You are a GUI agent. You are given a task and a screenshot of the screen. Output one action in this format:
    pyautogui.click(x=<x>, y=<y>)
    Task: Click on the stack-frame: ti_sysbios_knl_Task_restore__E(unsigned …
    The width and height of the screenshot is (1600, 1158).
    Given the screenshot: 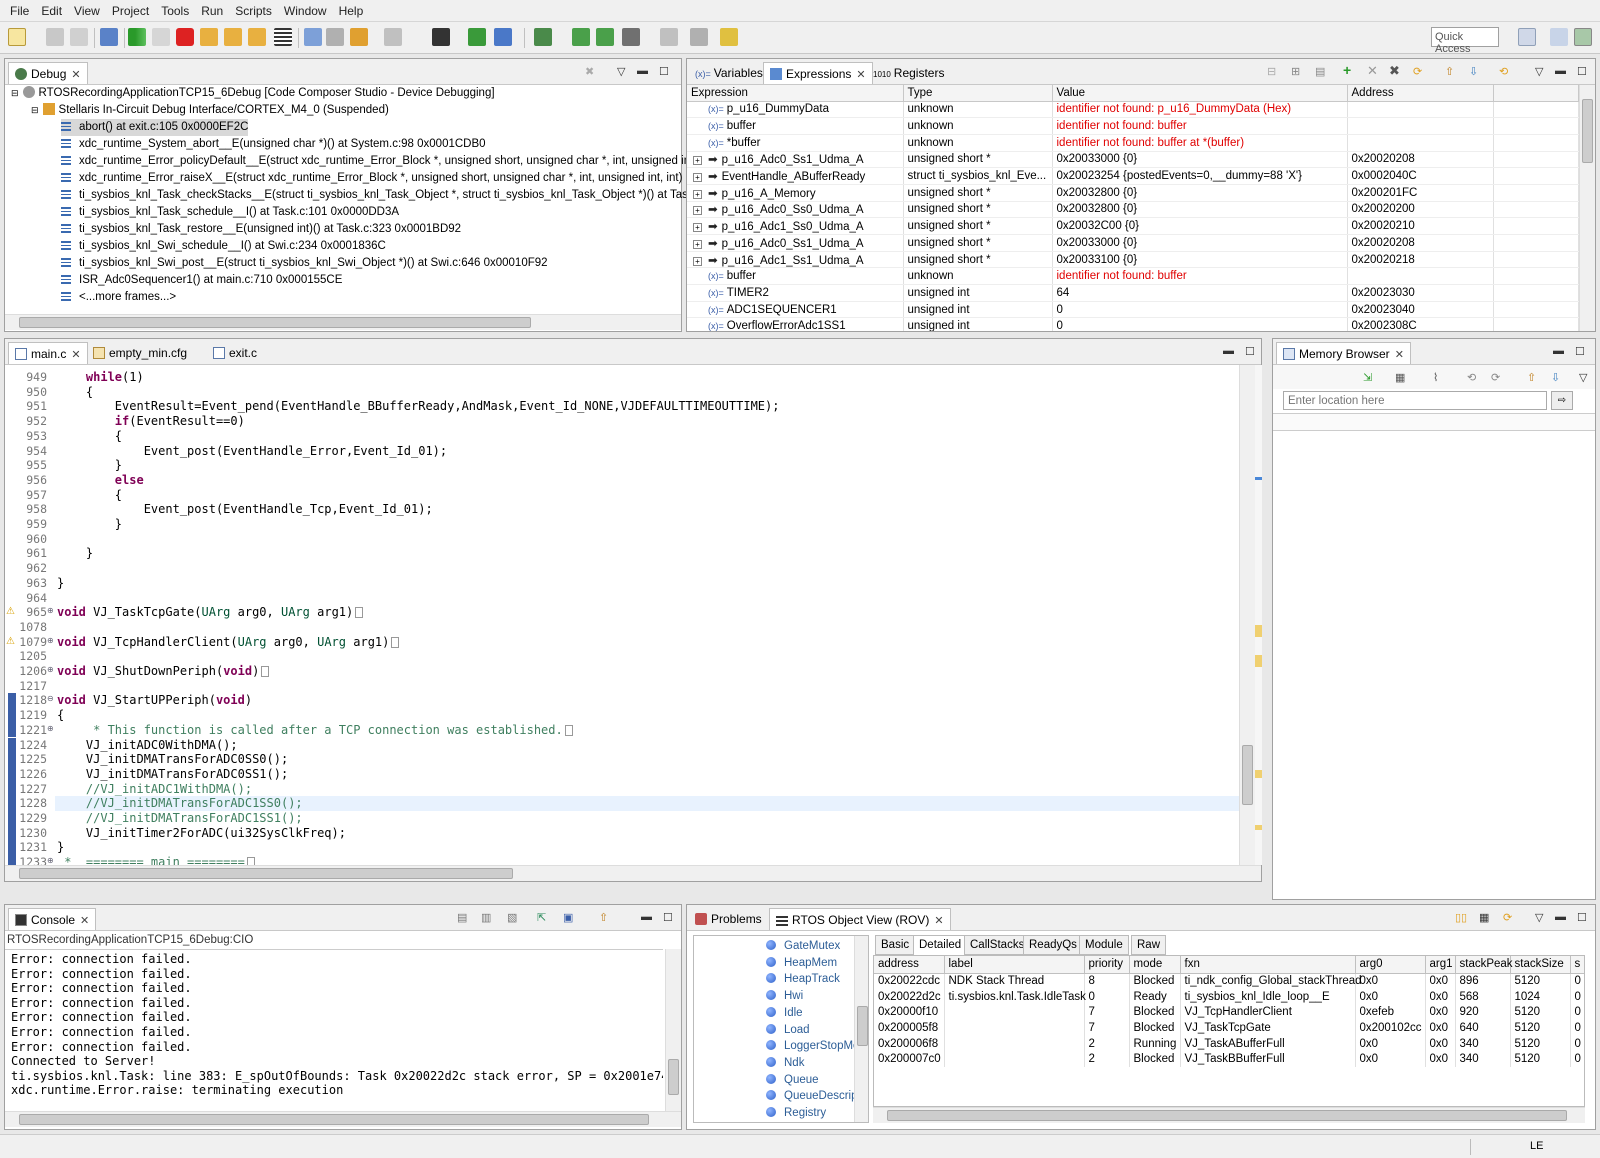 What is the action you would take?
    pyautogui.click(x=261, y=229)
    